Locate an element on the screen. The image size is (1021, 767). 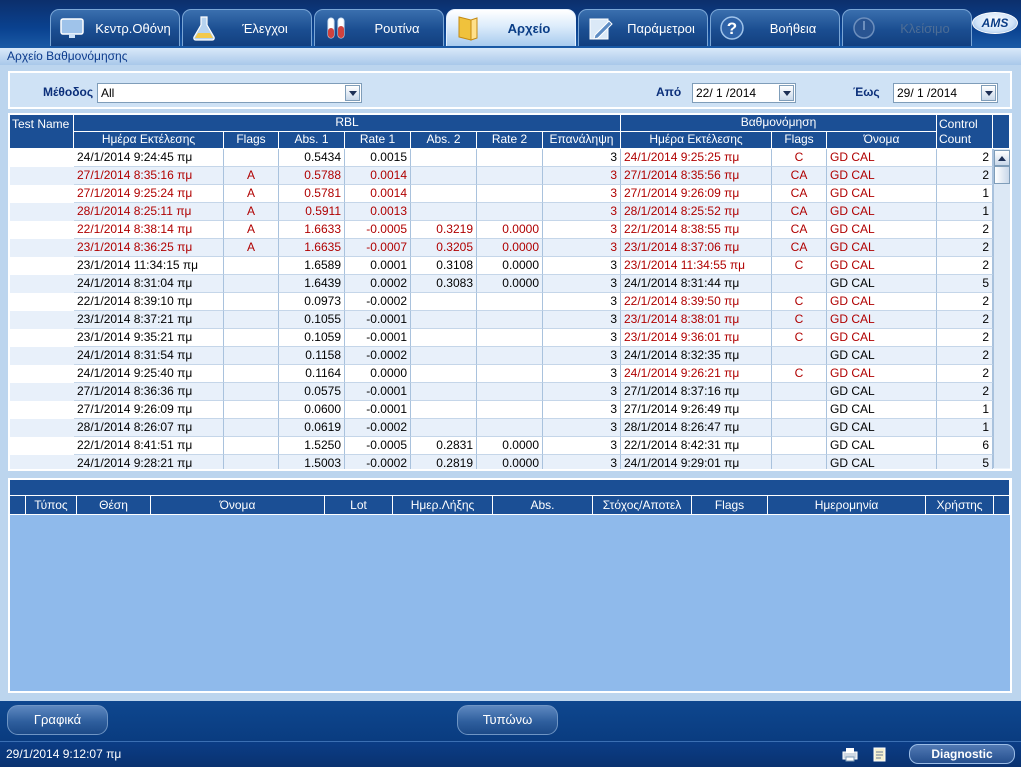
tab-close: Κλείσιμο is located at coordinates (907, 27).